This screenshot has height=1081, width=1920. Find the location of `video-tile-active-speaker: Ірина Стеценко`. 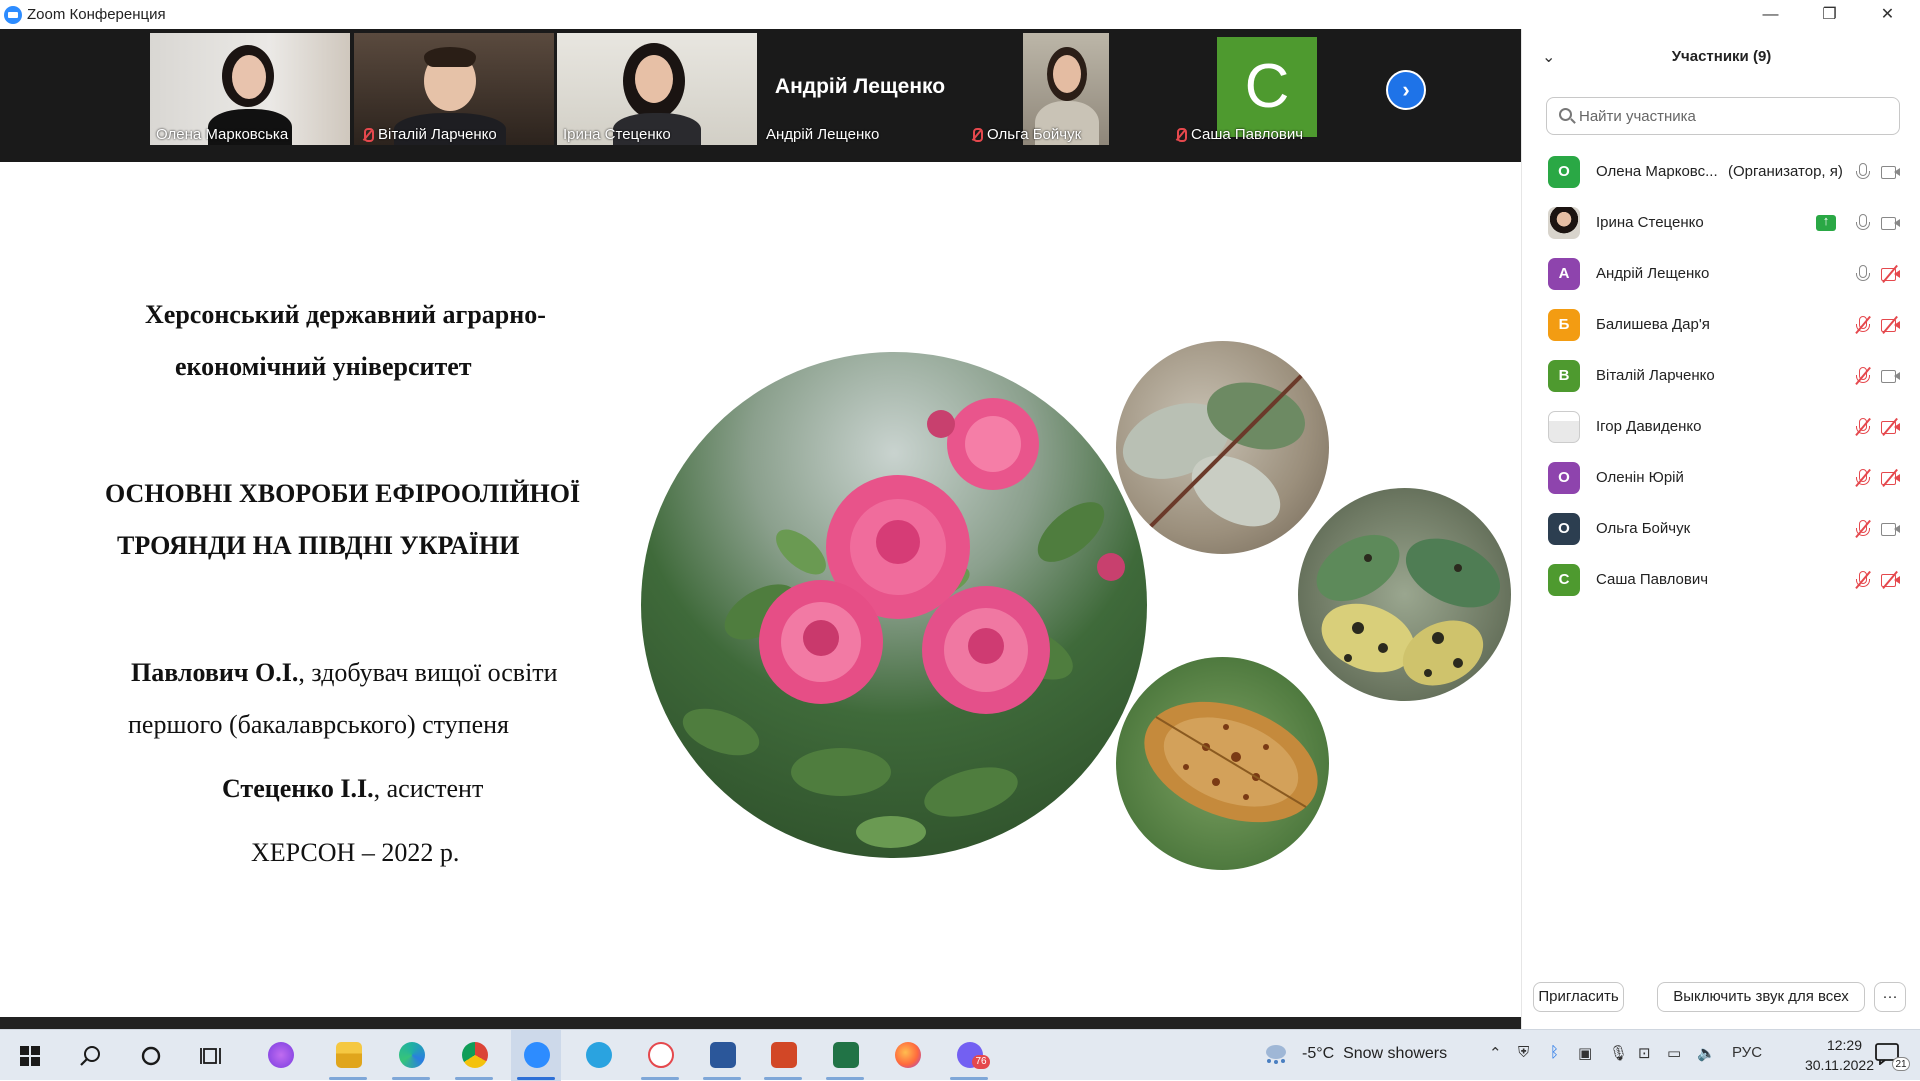

video-tile-active-speaker: Ірина Стеценко is located at coordinates (657, 89).